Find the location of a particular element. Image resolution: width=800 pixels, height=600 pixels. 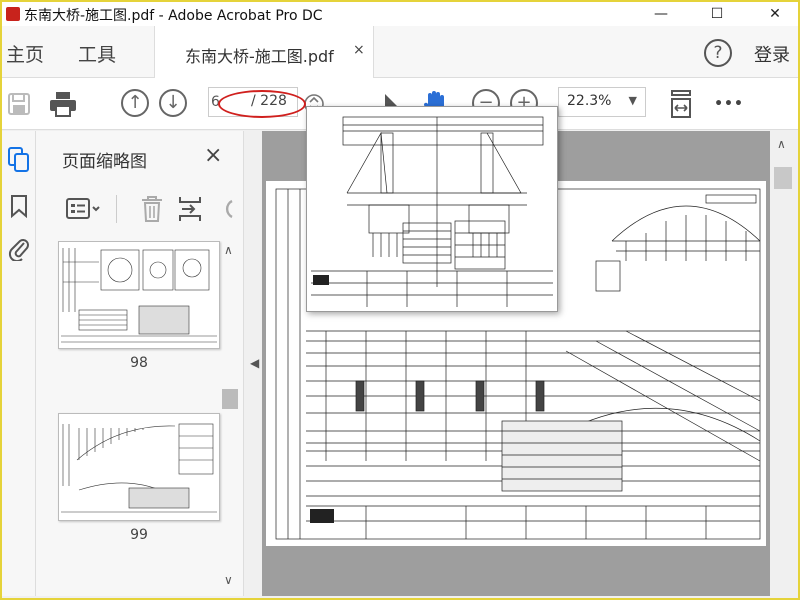

insert-pages-icon is located at coordinates (190, 211).